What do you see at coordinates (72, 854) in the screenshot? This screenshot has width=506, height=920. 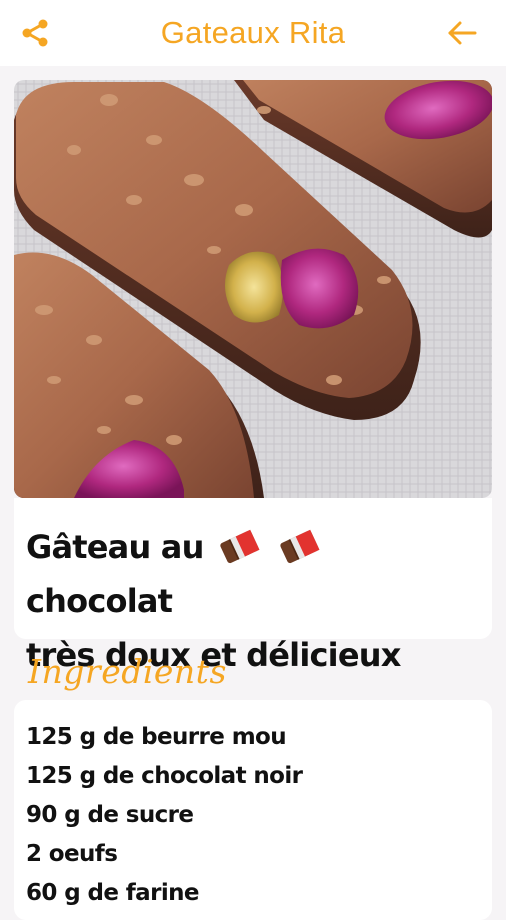 I see `ingredient-item: 2 oeufs` at bounding box center [72, 854].